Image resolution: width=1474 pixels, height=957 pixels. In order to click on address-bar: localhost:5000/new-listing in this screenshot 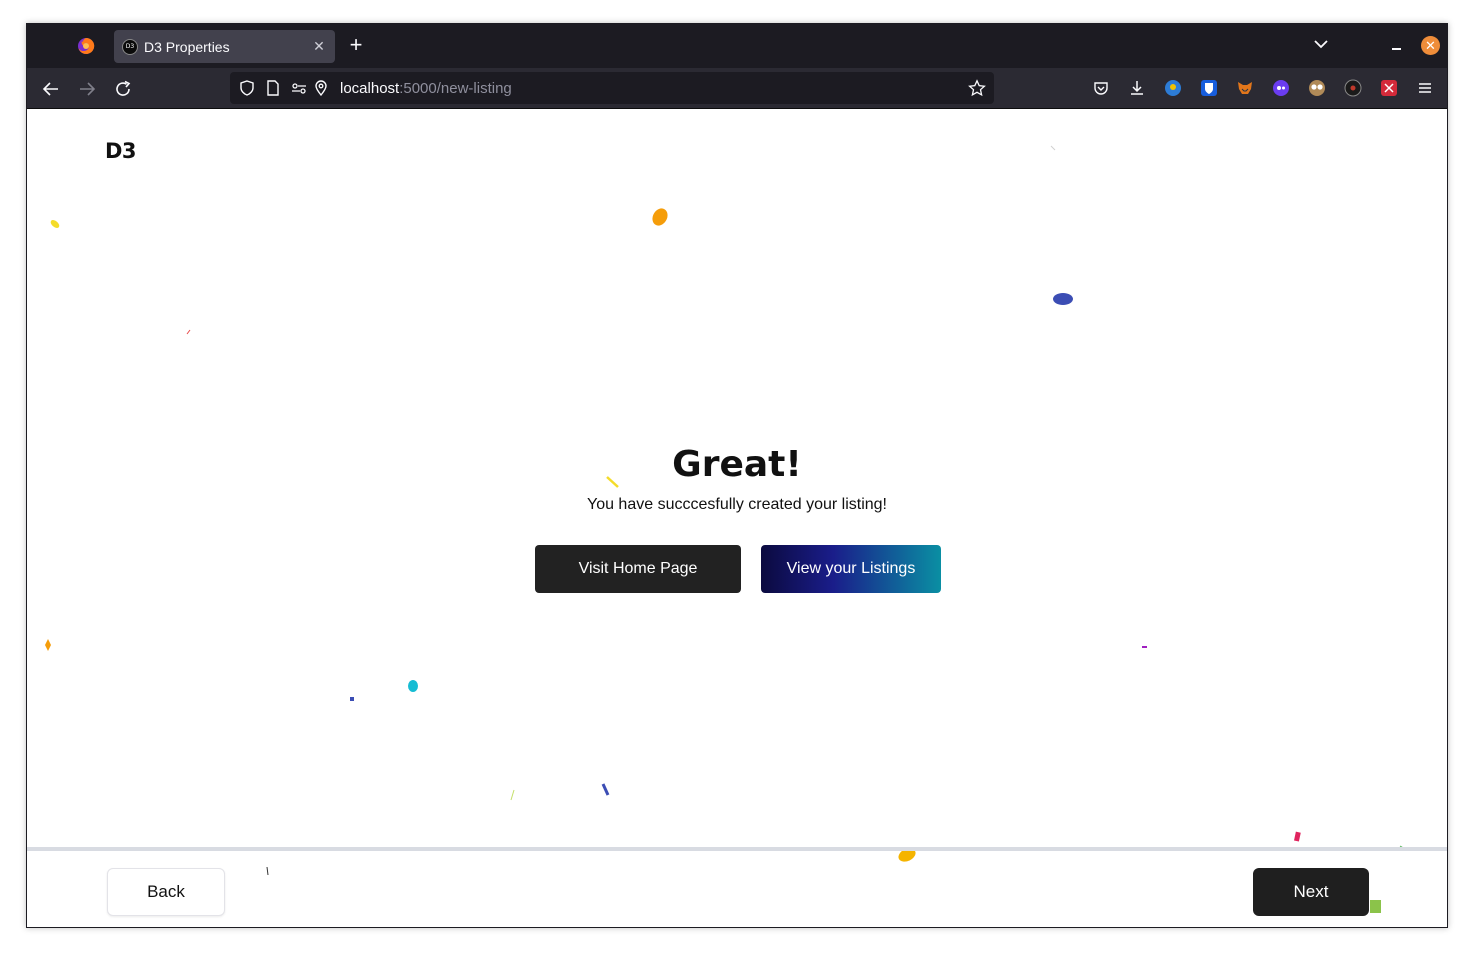, I will do `click(612, 88)`.